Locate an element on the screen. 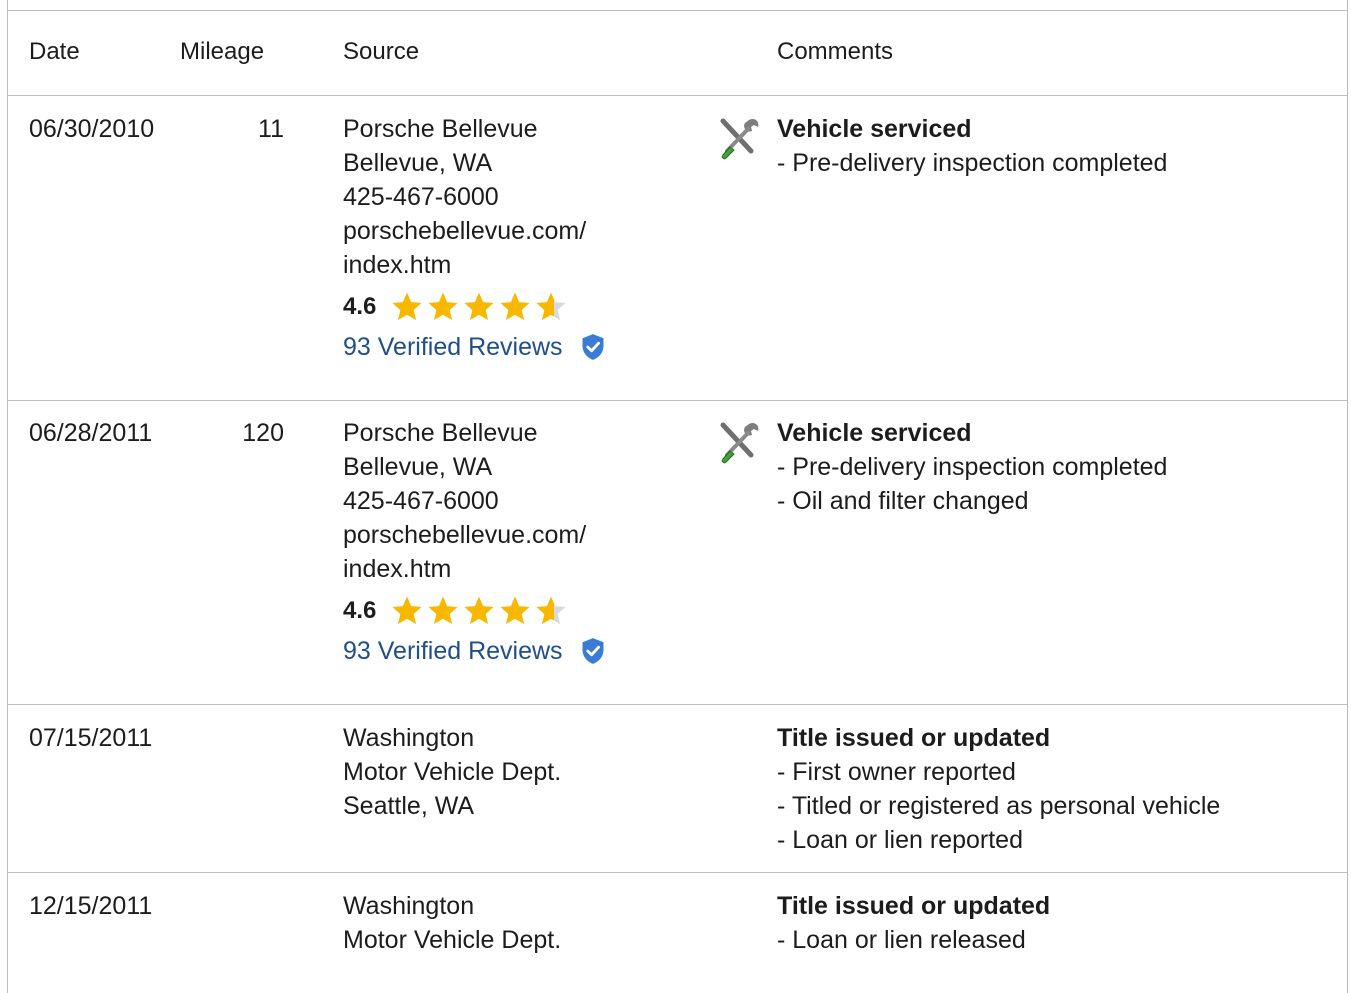 The image size is (1351, 993). row-date: 06/30/2010 is located at coordinates (92, 129).